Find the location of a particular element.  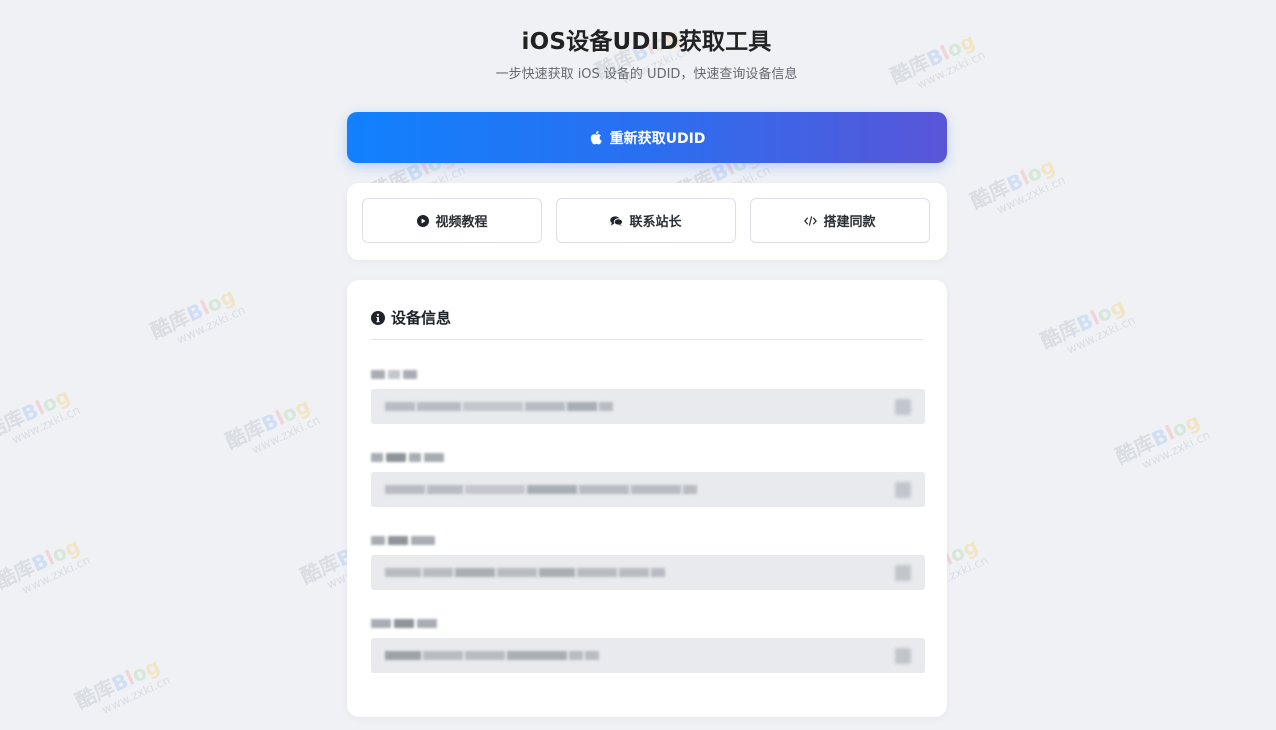

video-tutorial-label: 视频教程 is located at coordinates (461, 222).